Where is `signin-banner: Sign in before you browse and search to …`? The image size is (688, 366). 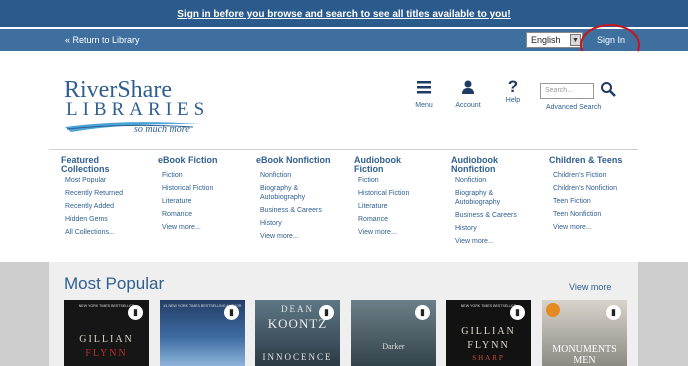 signin-banner: Sign in before you browse and search to … is located at coordinates (344, 14).